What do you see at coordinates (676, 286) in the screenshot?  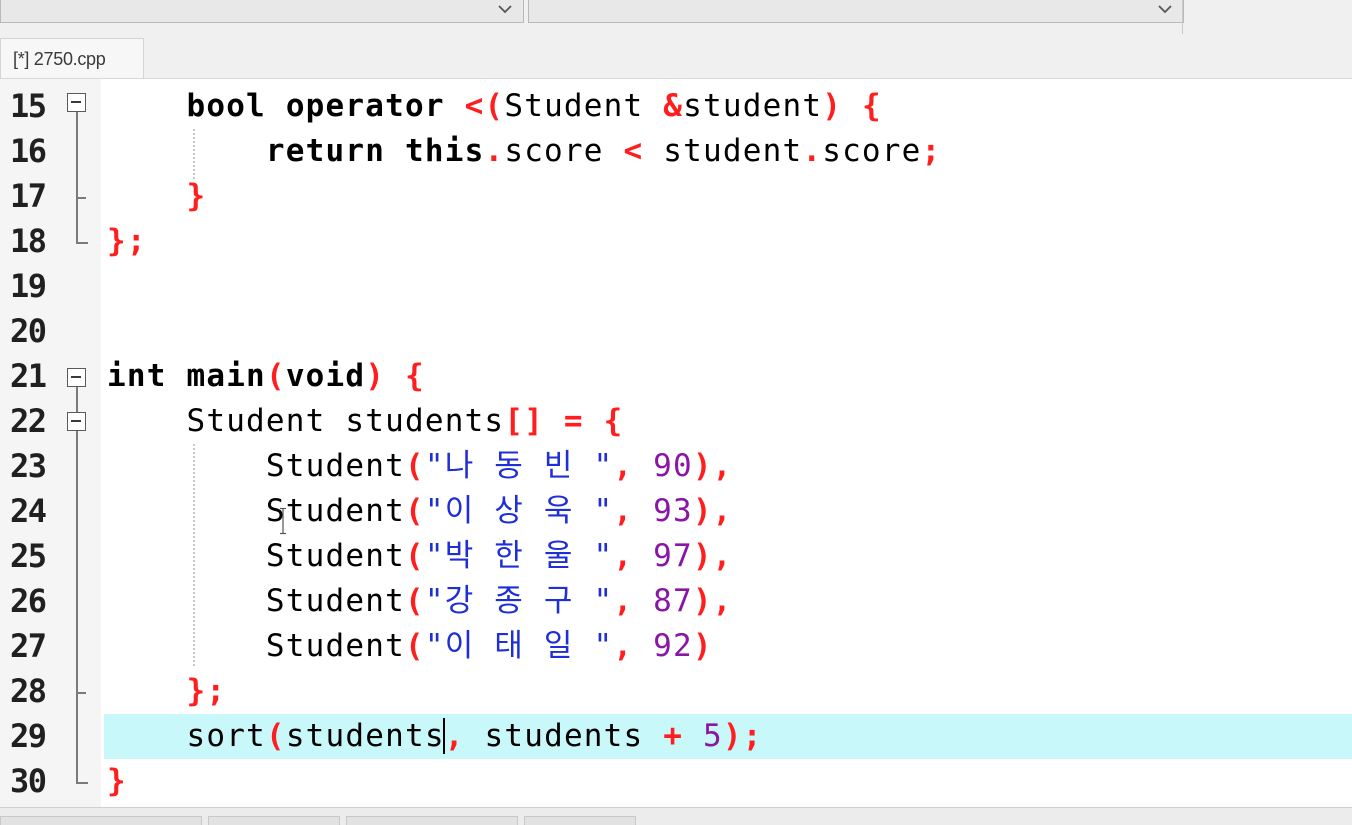 I see `code-line: 19` at bounding box center [676, 286].